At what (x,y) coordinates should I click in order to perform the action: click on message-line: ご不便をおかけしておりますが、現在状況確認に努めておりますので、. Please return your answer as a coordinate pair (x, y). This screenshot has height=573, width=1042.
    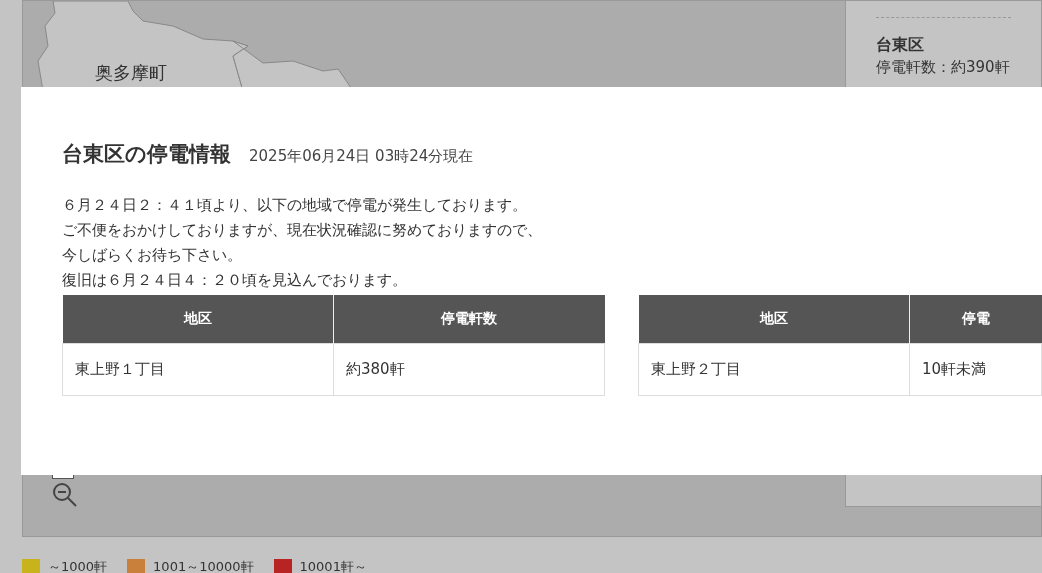
    Looking at the image, I should click on (302, 230).